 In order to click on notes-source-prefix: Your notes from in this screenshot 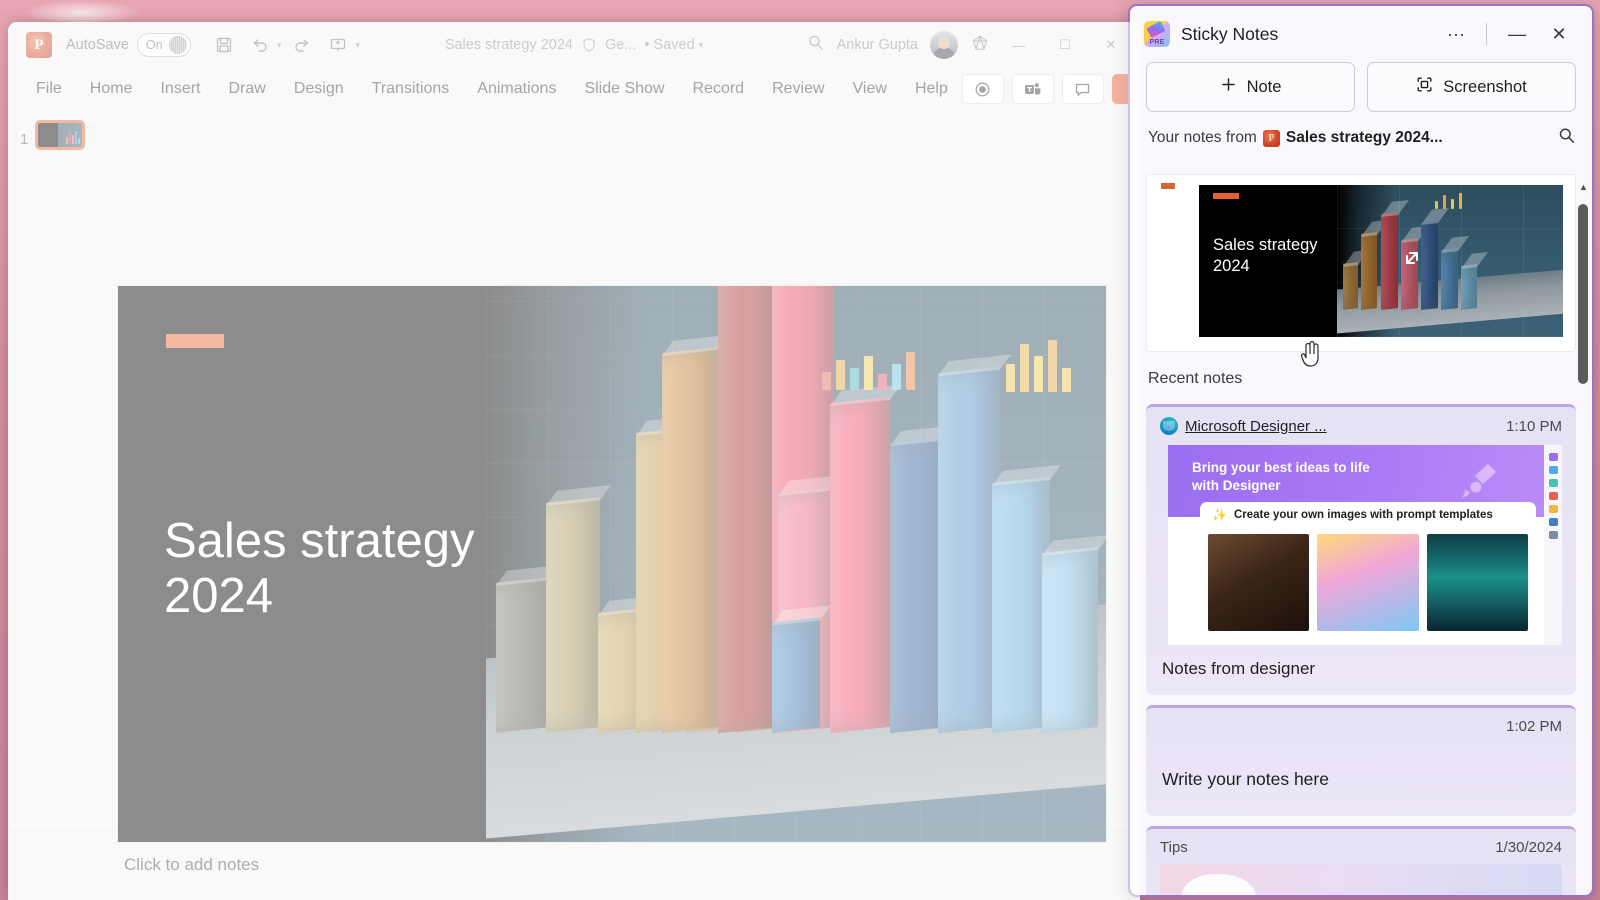, I will do `click(1202, 137)`.